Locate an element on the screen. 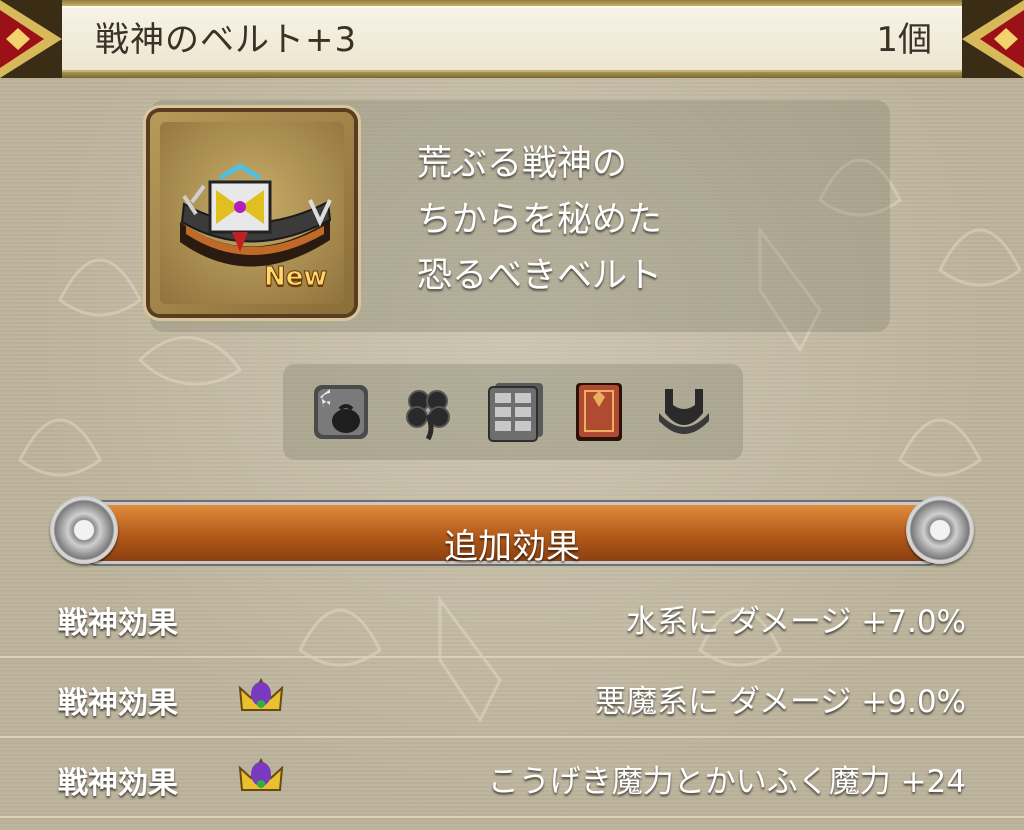 This screenshot has width=1024, height=830. section-title: 追加効果 is located at coordinates (512, 547).